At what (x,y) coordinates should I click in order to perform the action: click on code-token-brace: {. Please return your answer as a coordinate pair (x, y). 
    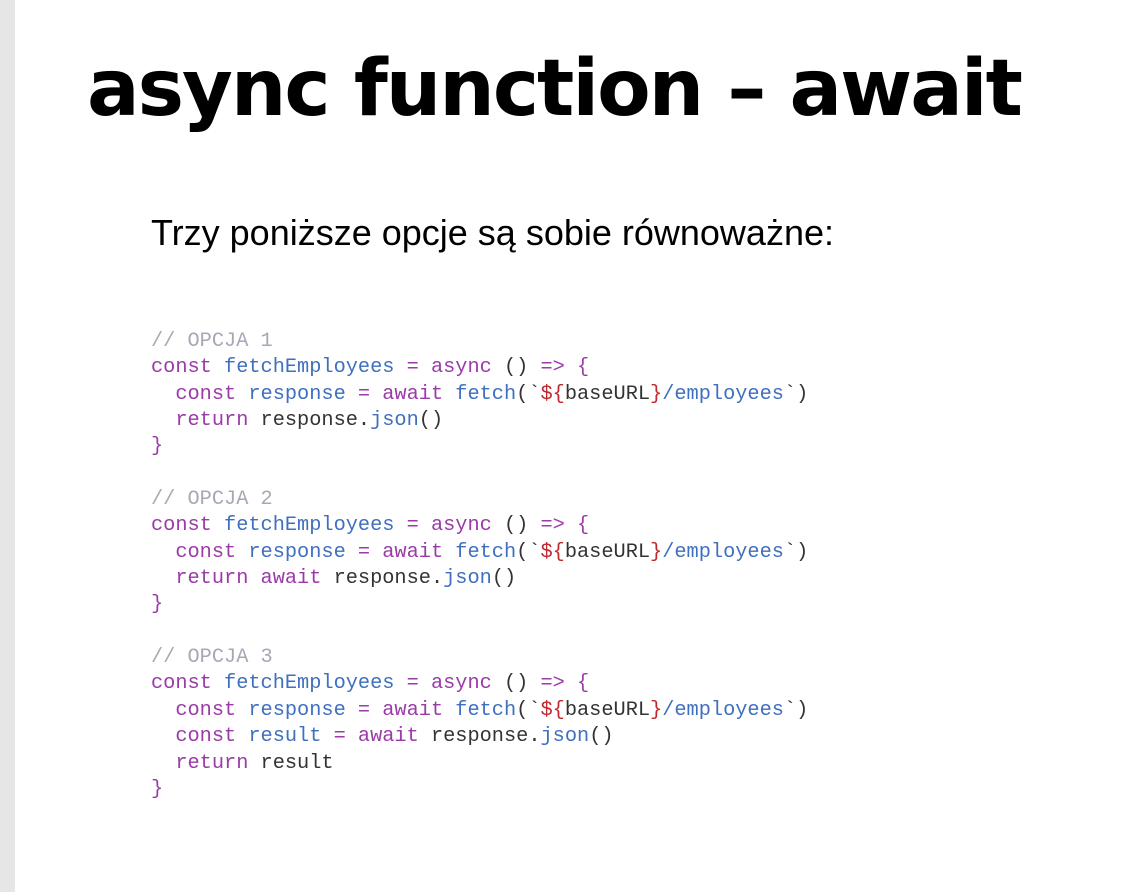
    Looking at the image, I should click on (583, 368).